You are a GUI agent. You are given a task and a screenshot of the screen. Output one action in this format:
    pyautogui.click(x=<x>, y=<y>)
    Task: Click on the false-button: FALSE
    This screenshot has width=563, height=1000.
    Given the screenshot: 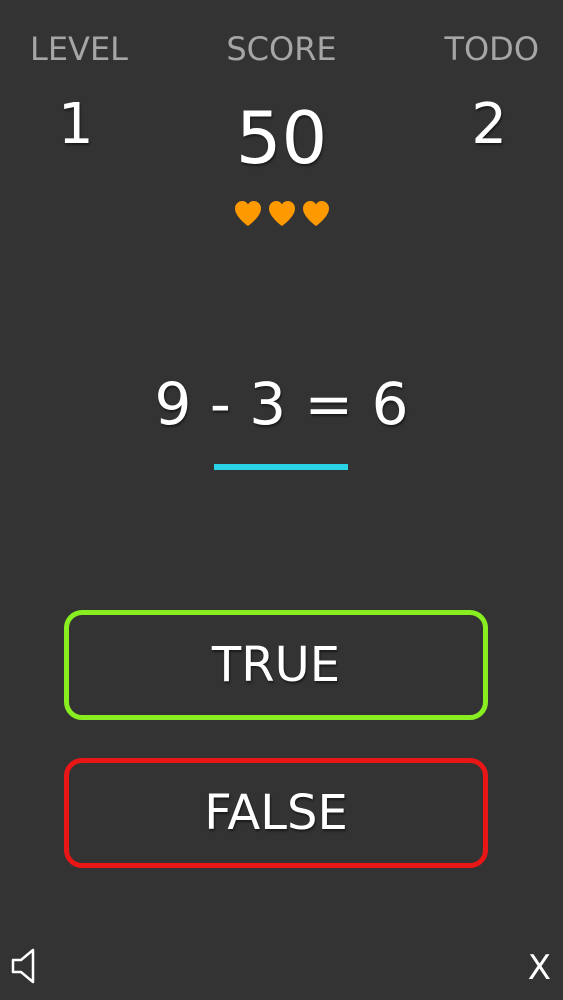 What is the action you would take?
    pyautogui.click(x=276, y=813)
    